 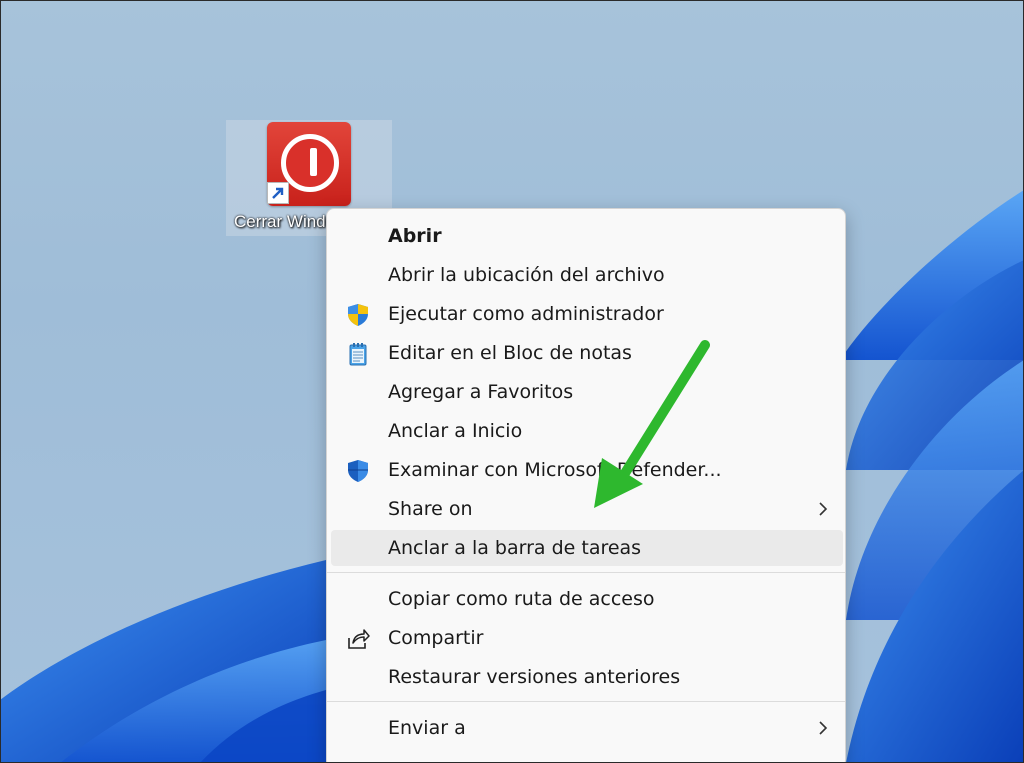 I want to click on defender-shield-icon, so click(x=358, y=471).